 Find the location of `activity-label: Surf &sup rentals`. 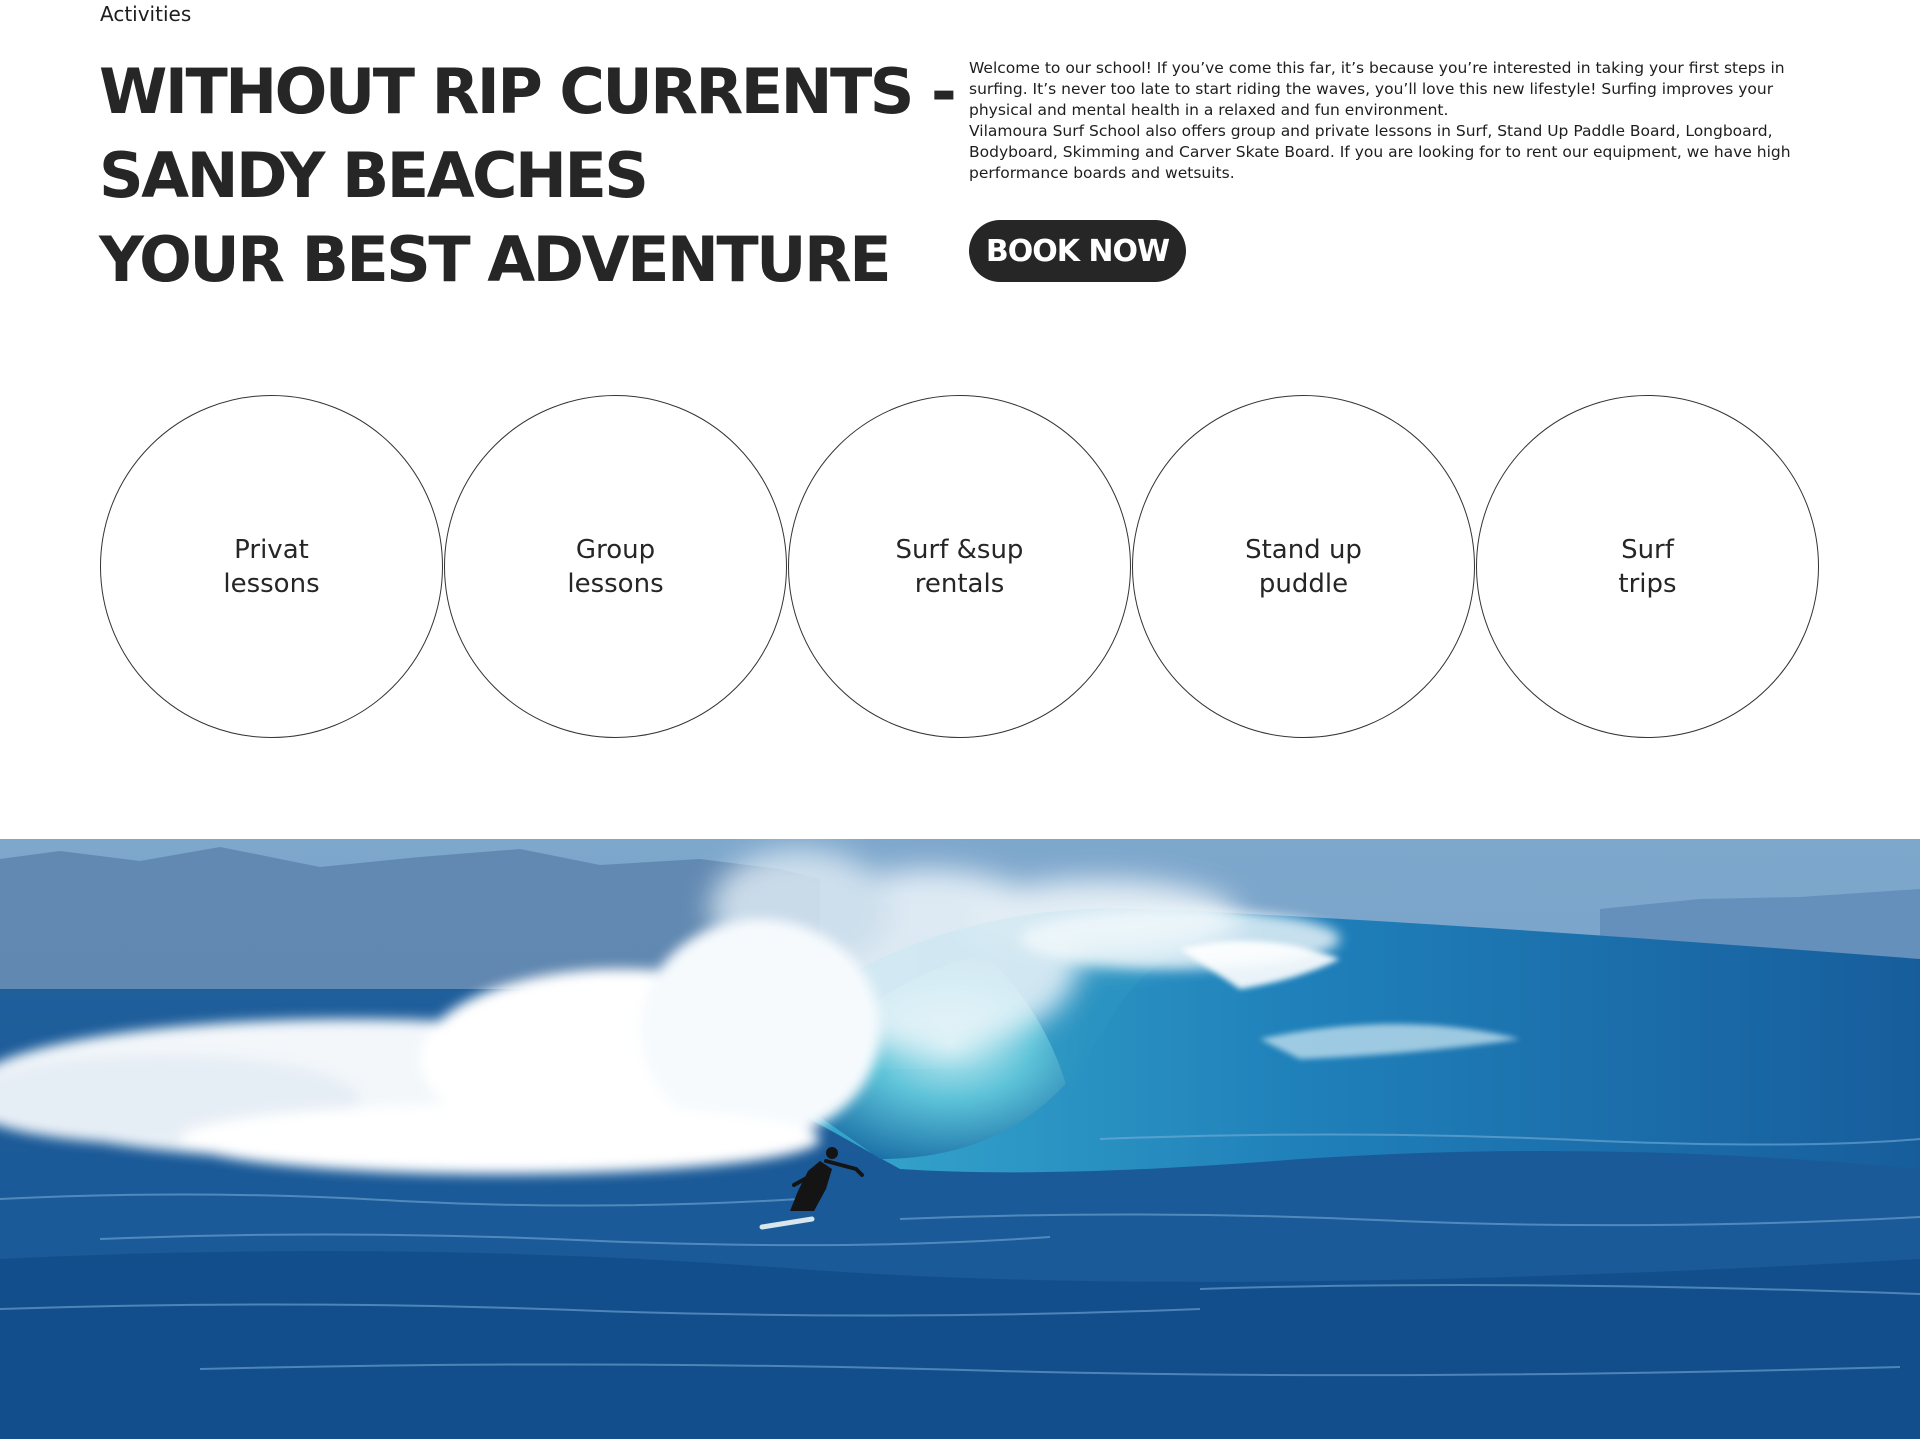

activity-label: Surf &sup rentals is located at coordinates (960, 567).